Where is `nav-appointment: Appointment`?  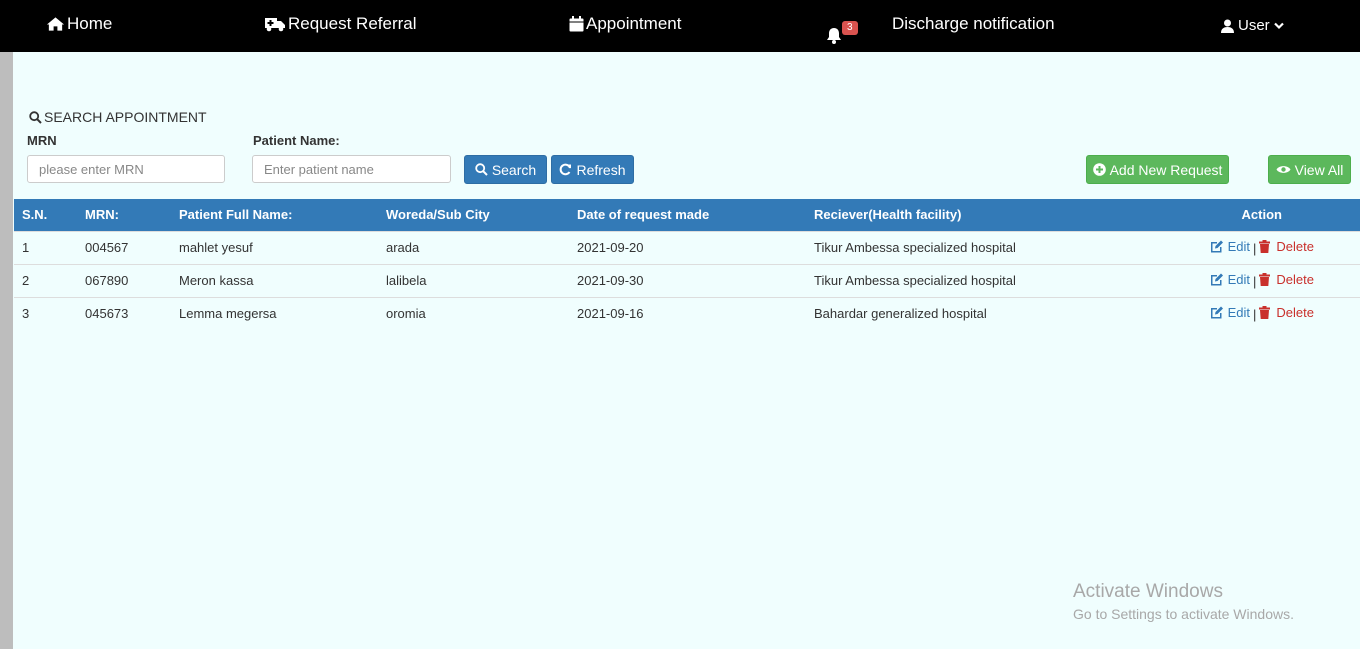
nav-appointment: Appointment is located at coordinates (625, 24).